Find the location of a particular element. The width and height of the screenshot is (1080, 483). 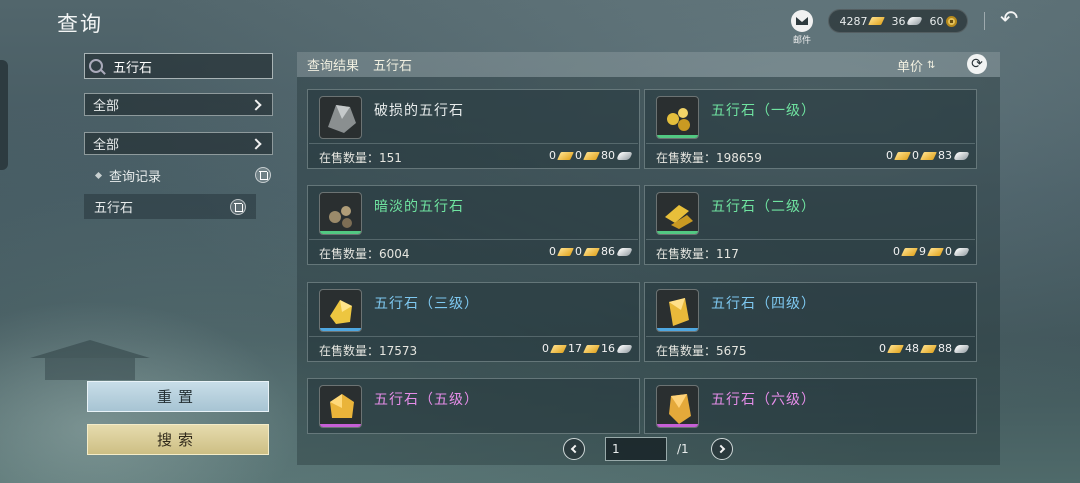

copper-coin-icon is located at coordinates (951, 21).